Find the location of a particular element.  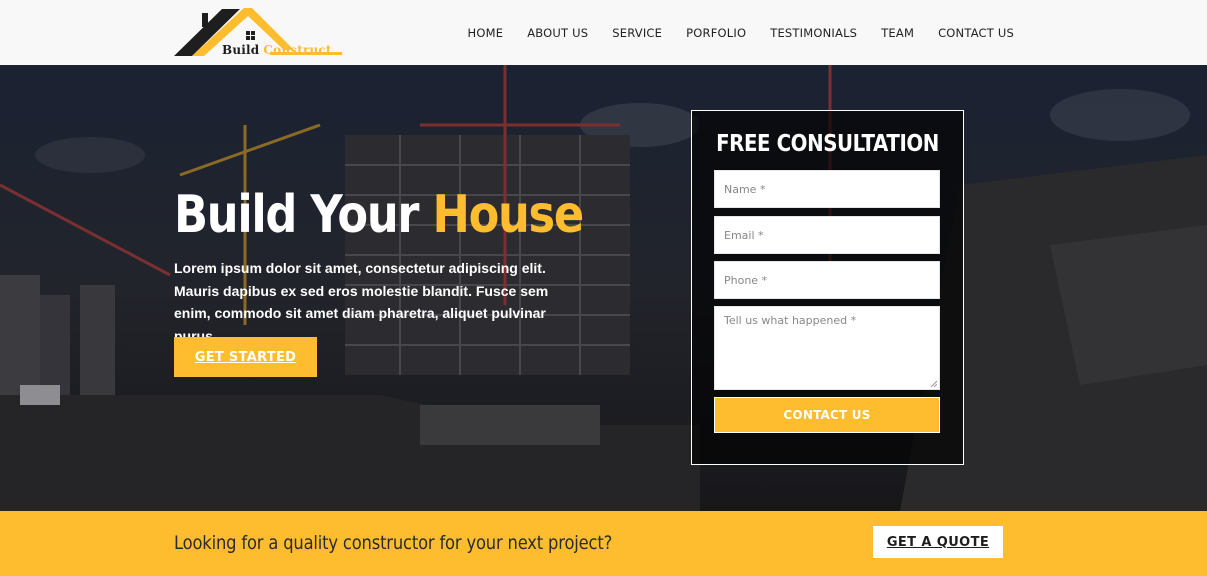

resize-grip-icon is located at coordinates (933, 383).